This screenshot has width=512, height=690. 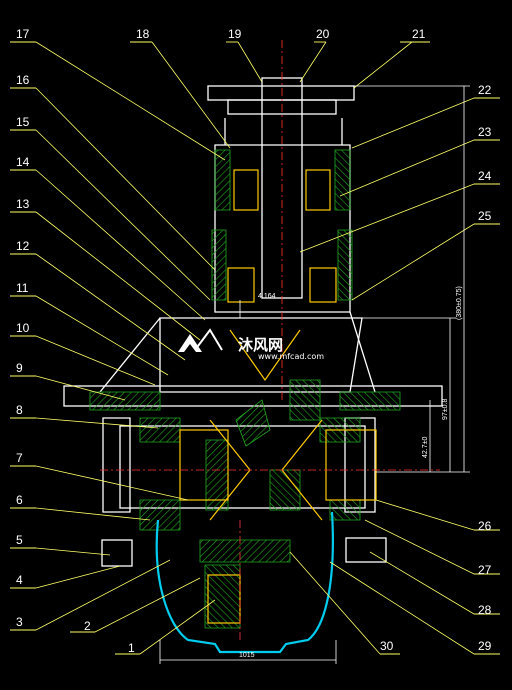 What do you see at coordinates (267, 296) in the screenshot?
I see `dimension-upper-small: 4.164` at bounding box center [267, 296].